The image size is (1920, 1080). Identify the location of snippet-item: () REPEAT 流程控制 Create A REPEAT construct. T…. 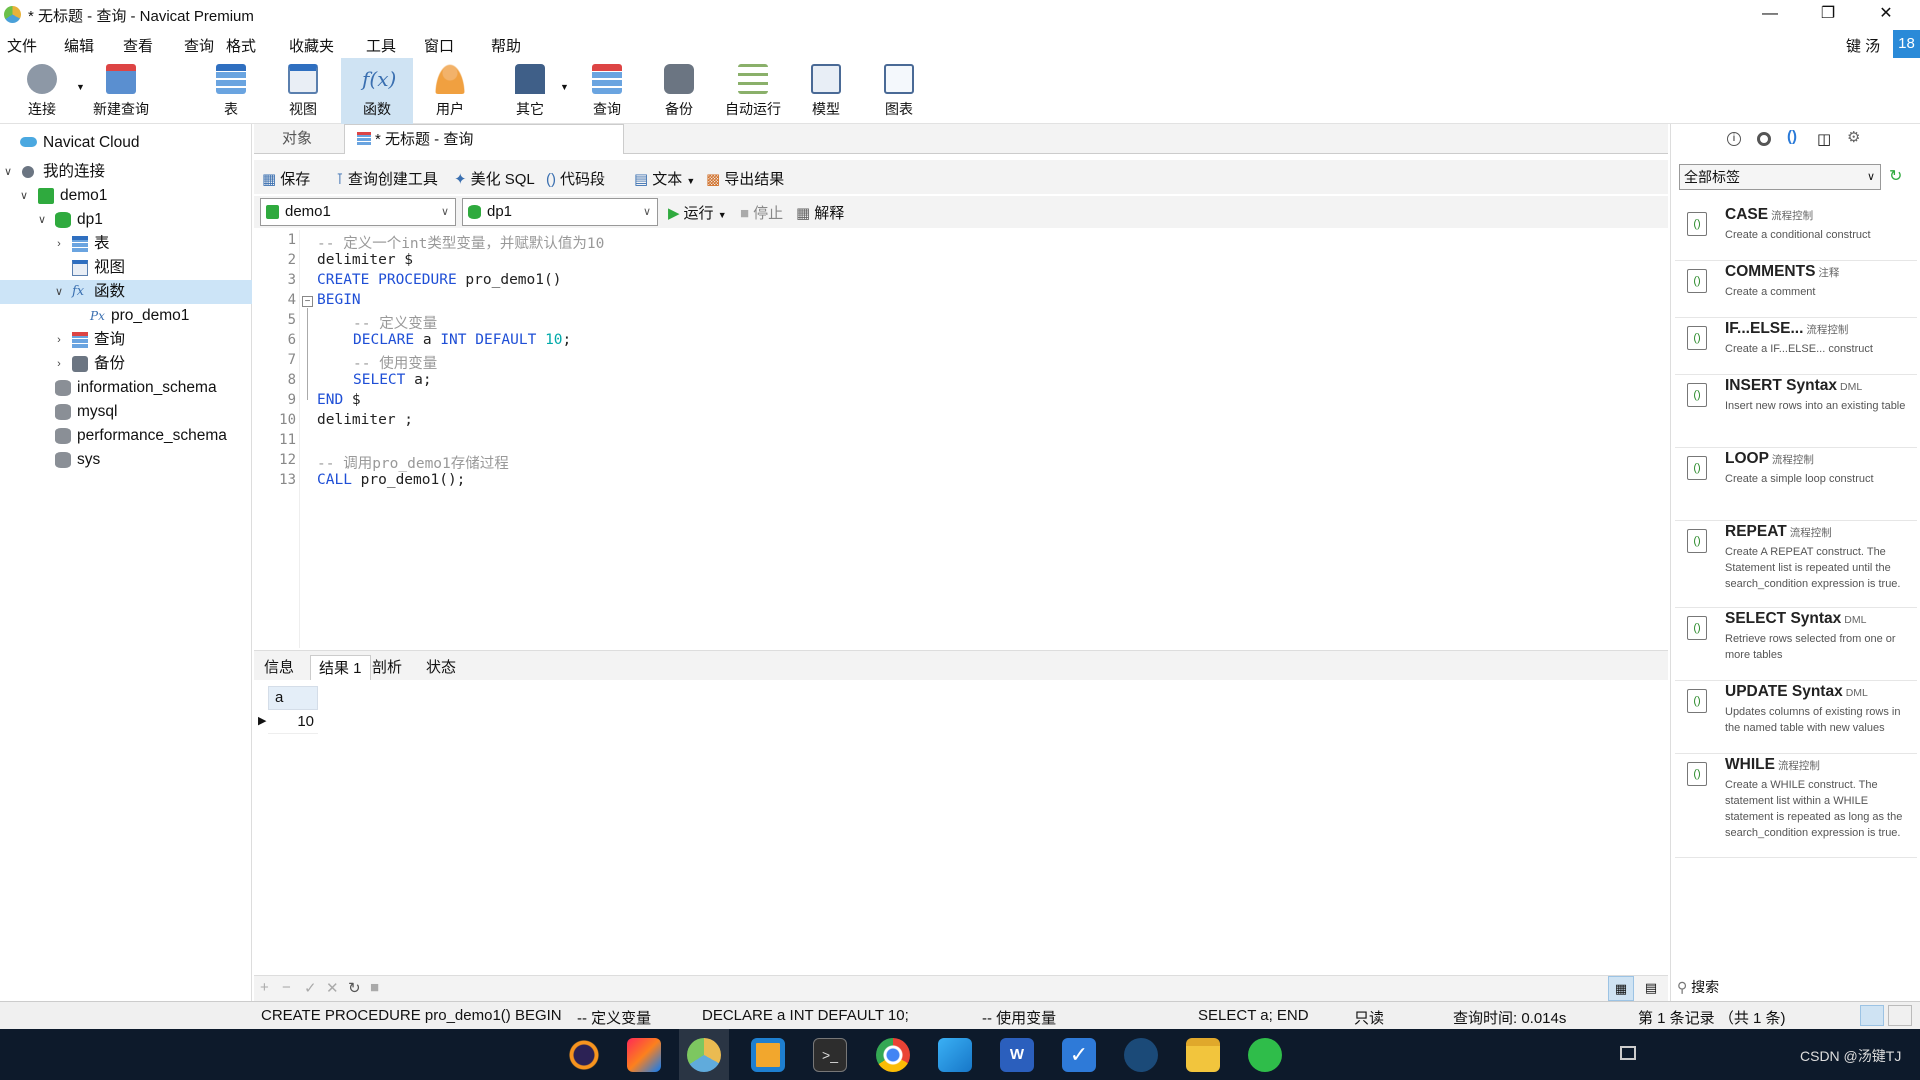
(1796, 564).